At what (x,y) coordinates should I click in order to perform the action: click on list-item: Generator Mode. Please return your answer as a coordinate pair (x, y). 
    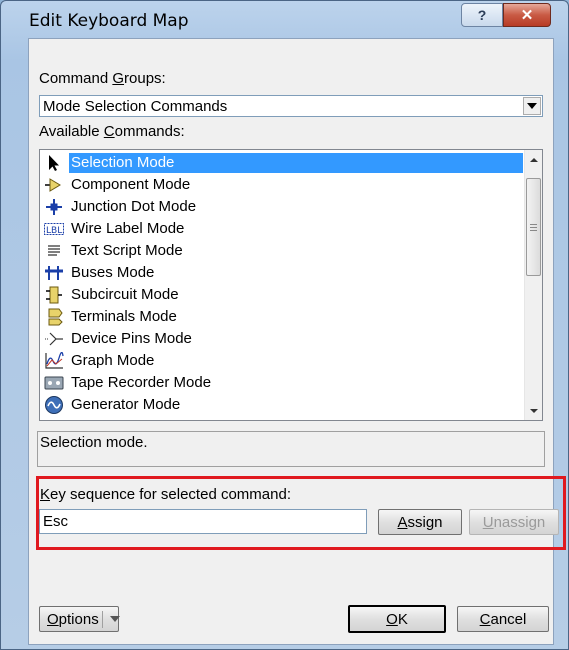
    Looking at the image, I should click on (282, 405).